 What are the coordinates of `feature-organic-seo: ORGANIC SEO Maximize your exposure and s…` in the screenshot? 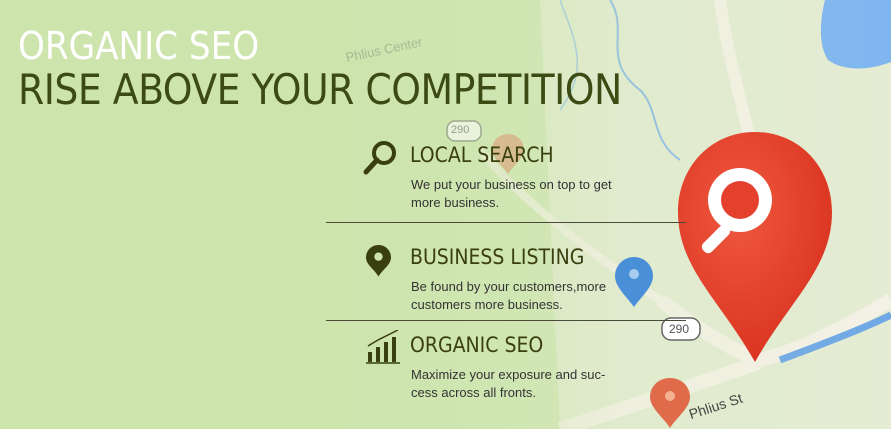 It's located at (504, 365).